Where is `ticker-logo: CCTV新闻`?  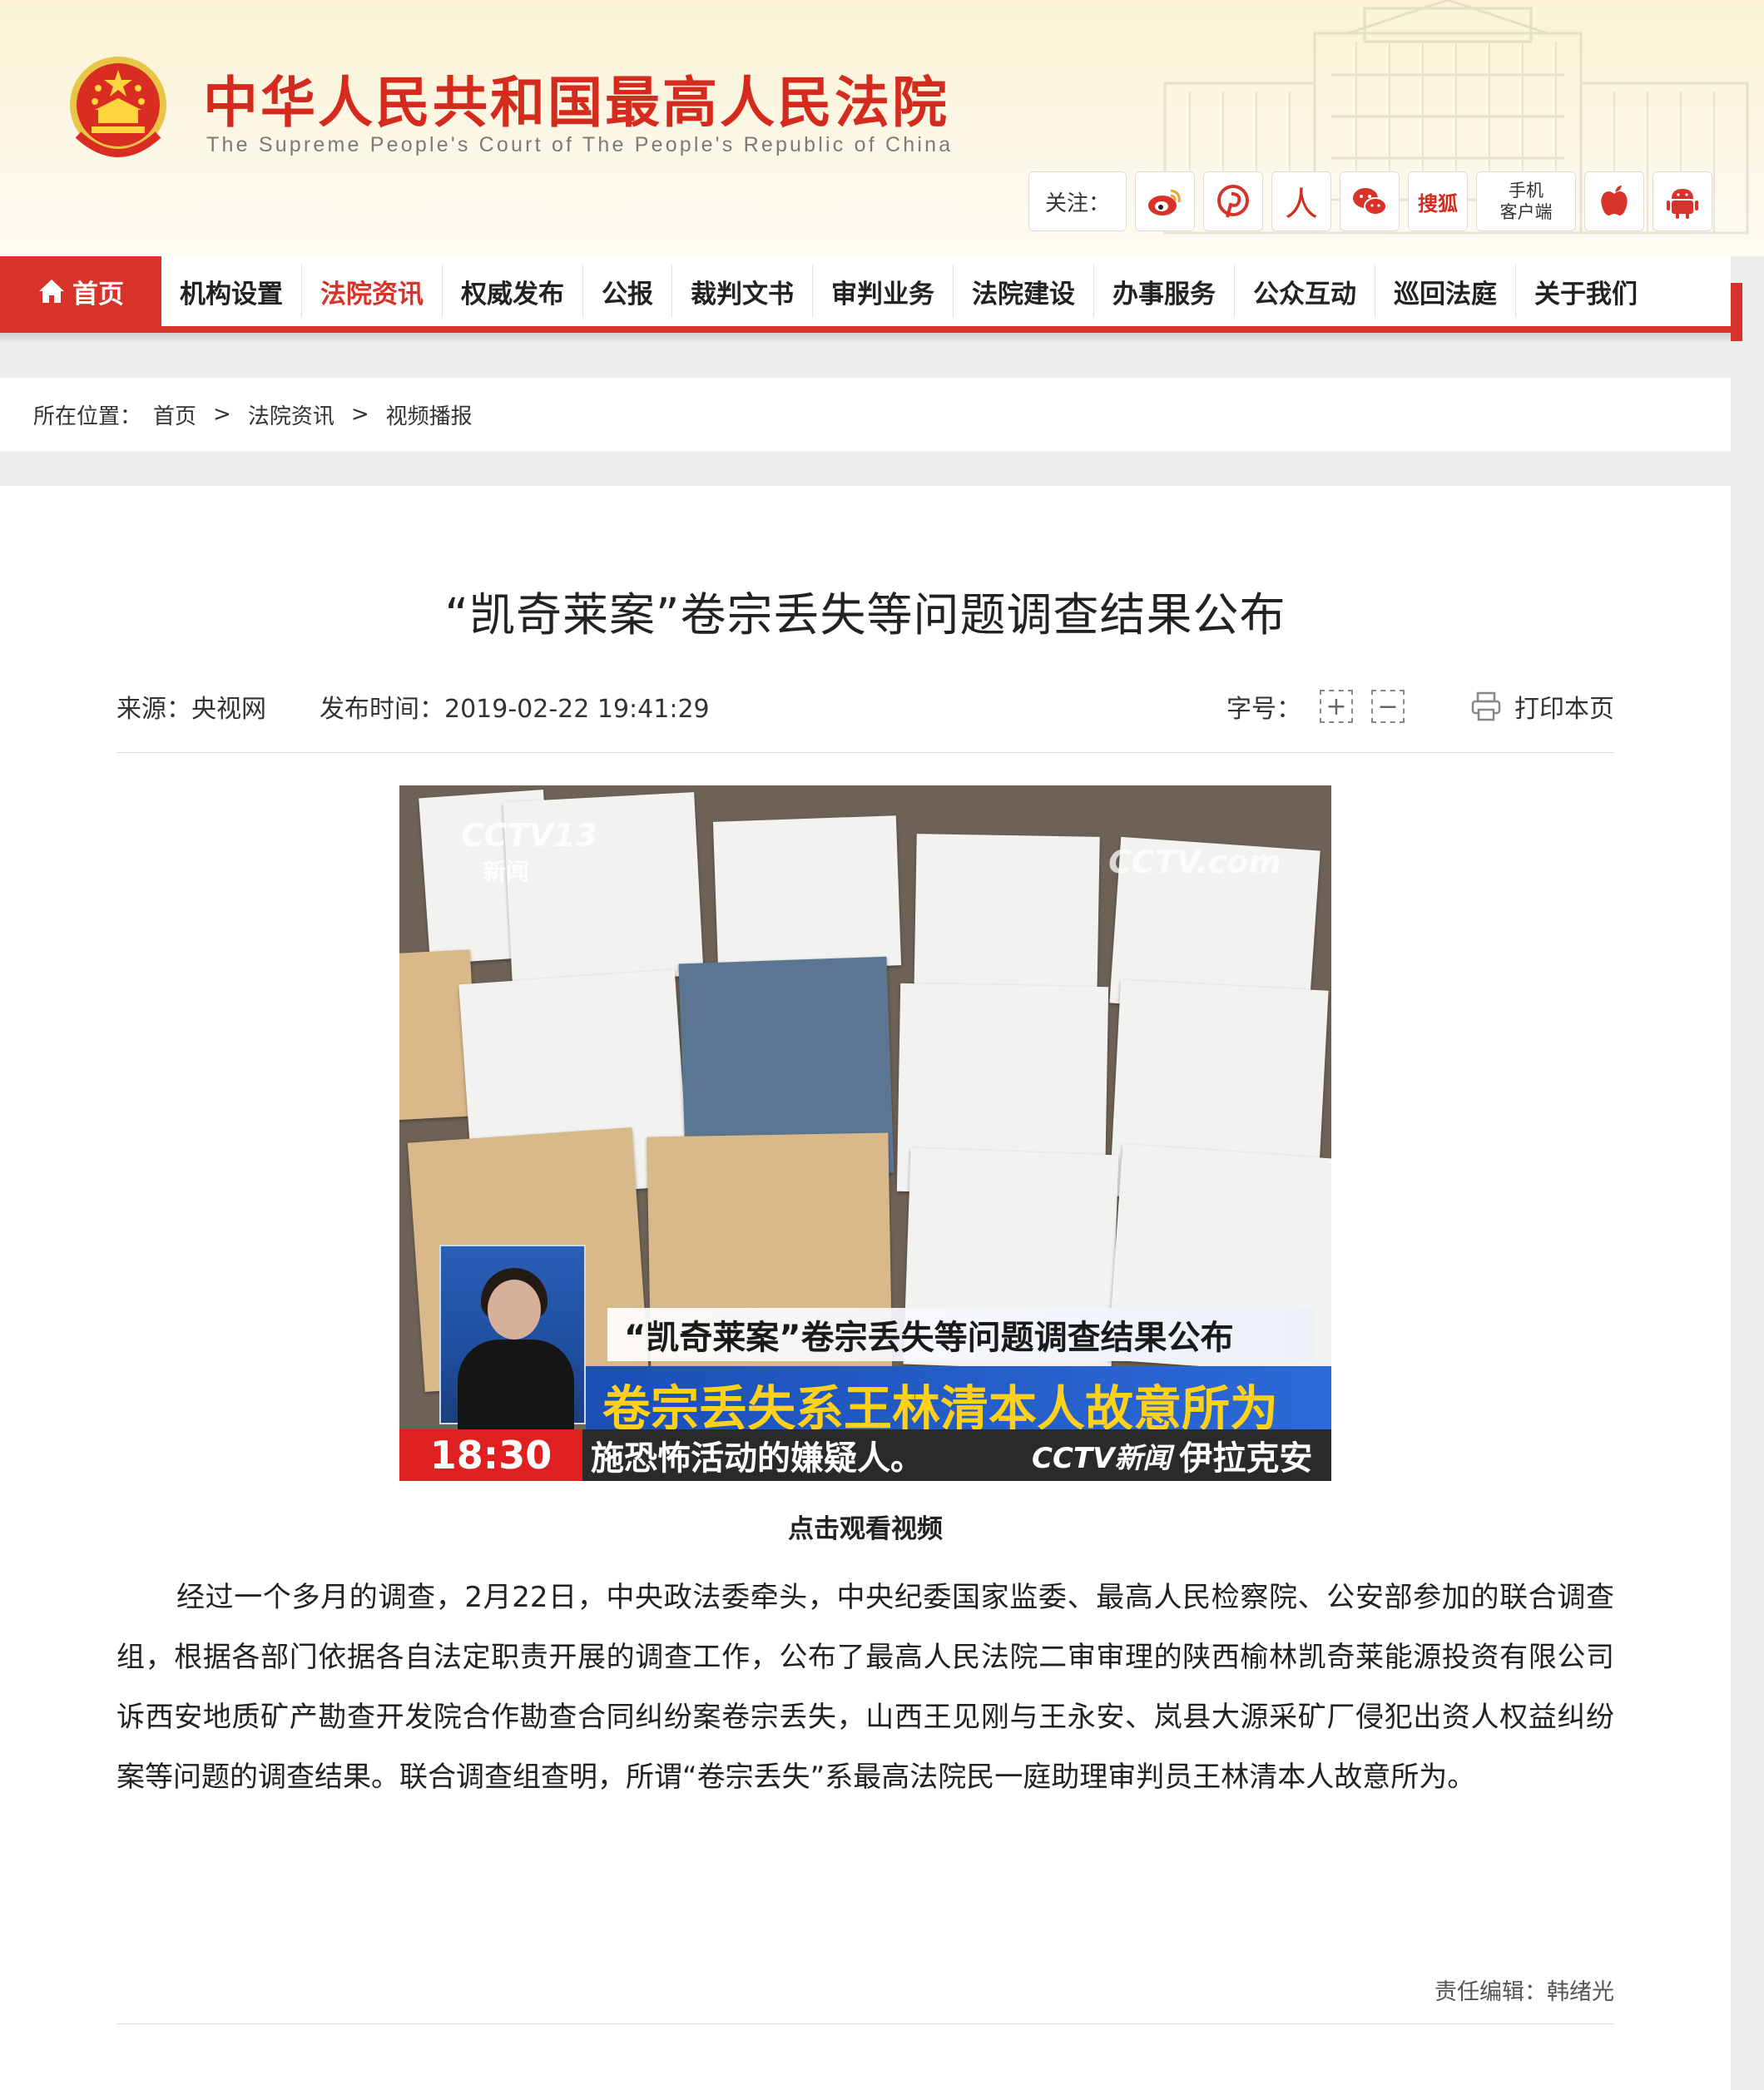 ticker-logo: CCTV新闻 is located at coordinates (1102, 1458).